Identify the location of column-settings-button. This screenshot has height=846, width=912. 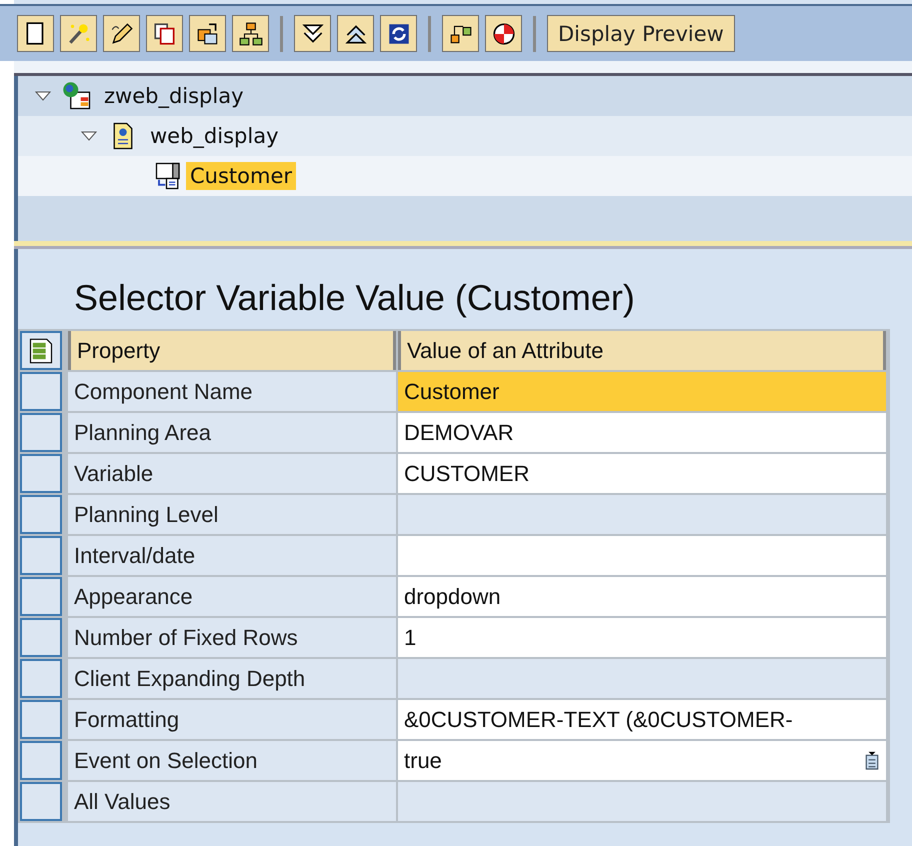
(41, 350).